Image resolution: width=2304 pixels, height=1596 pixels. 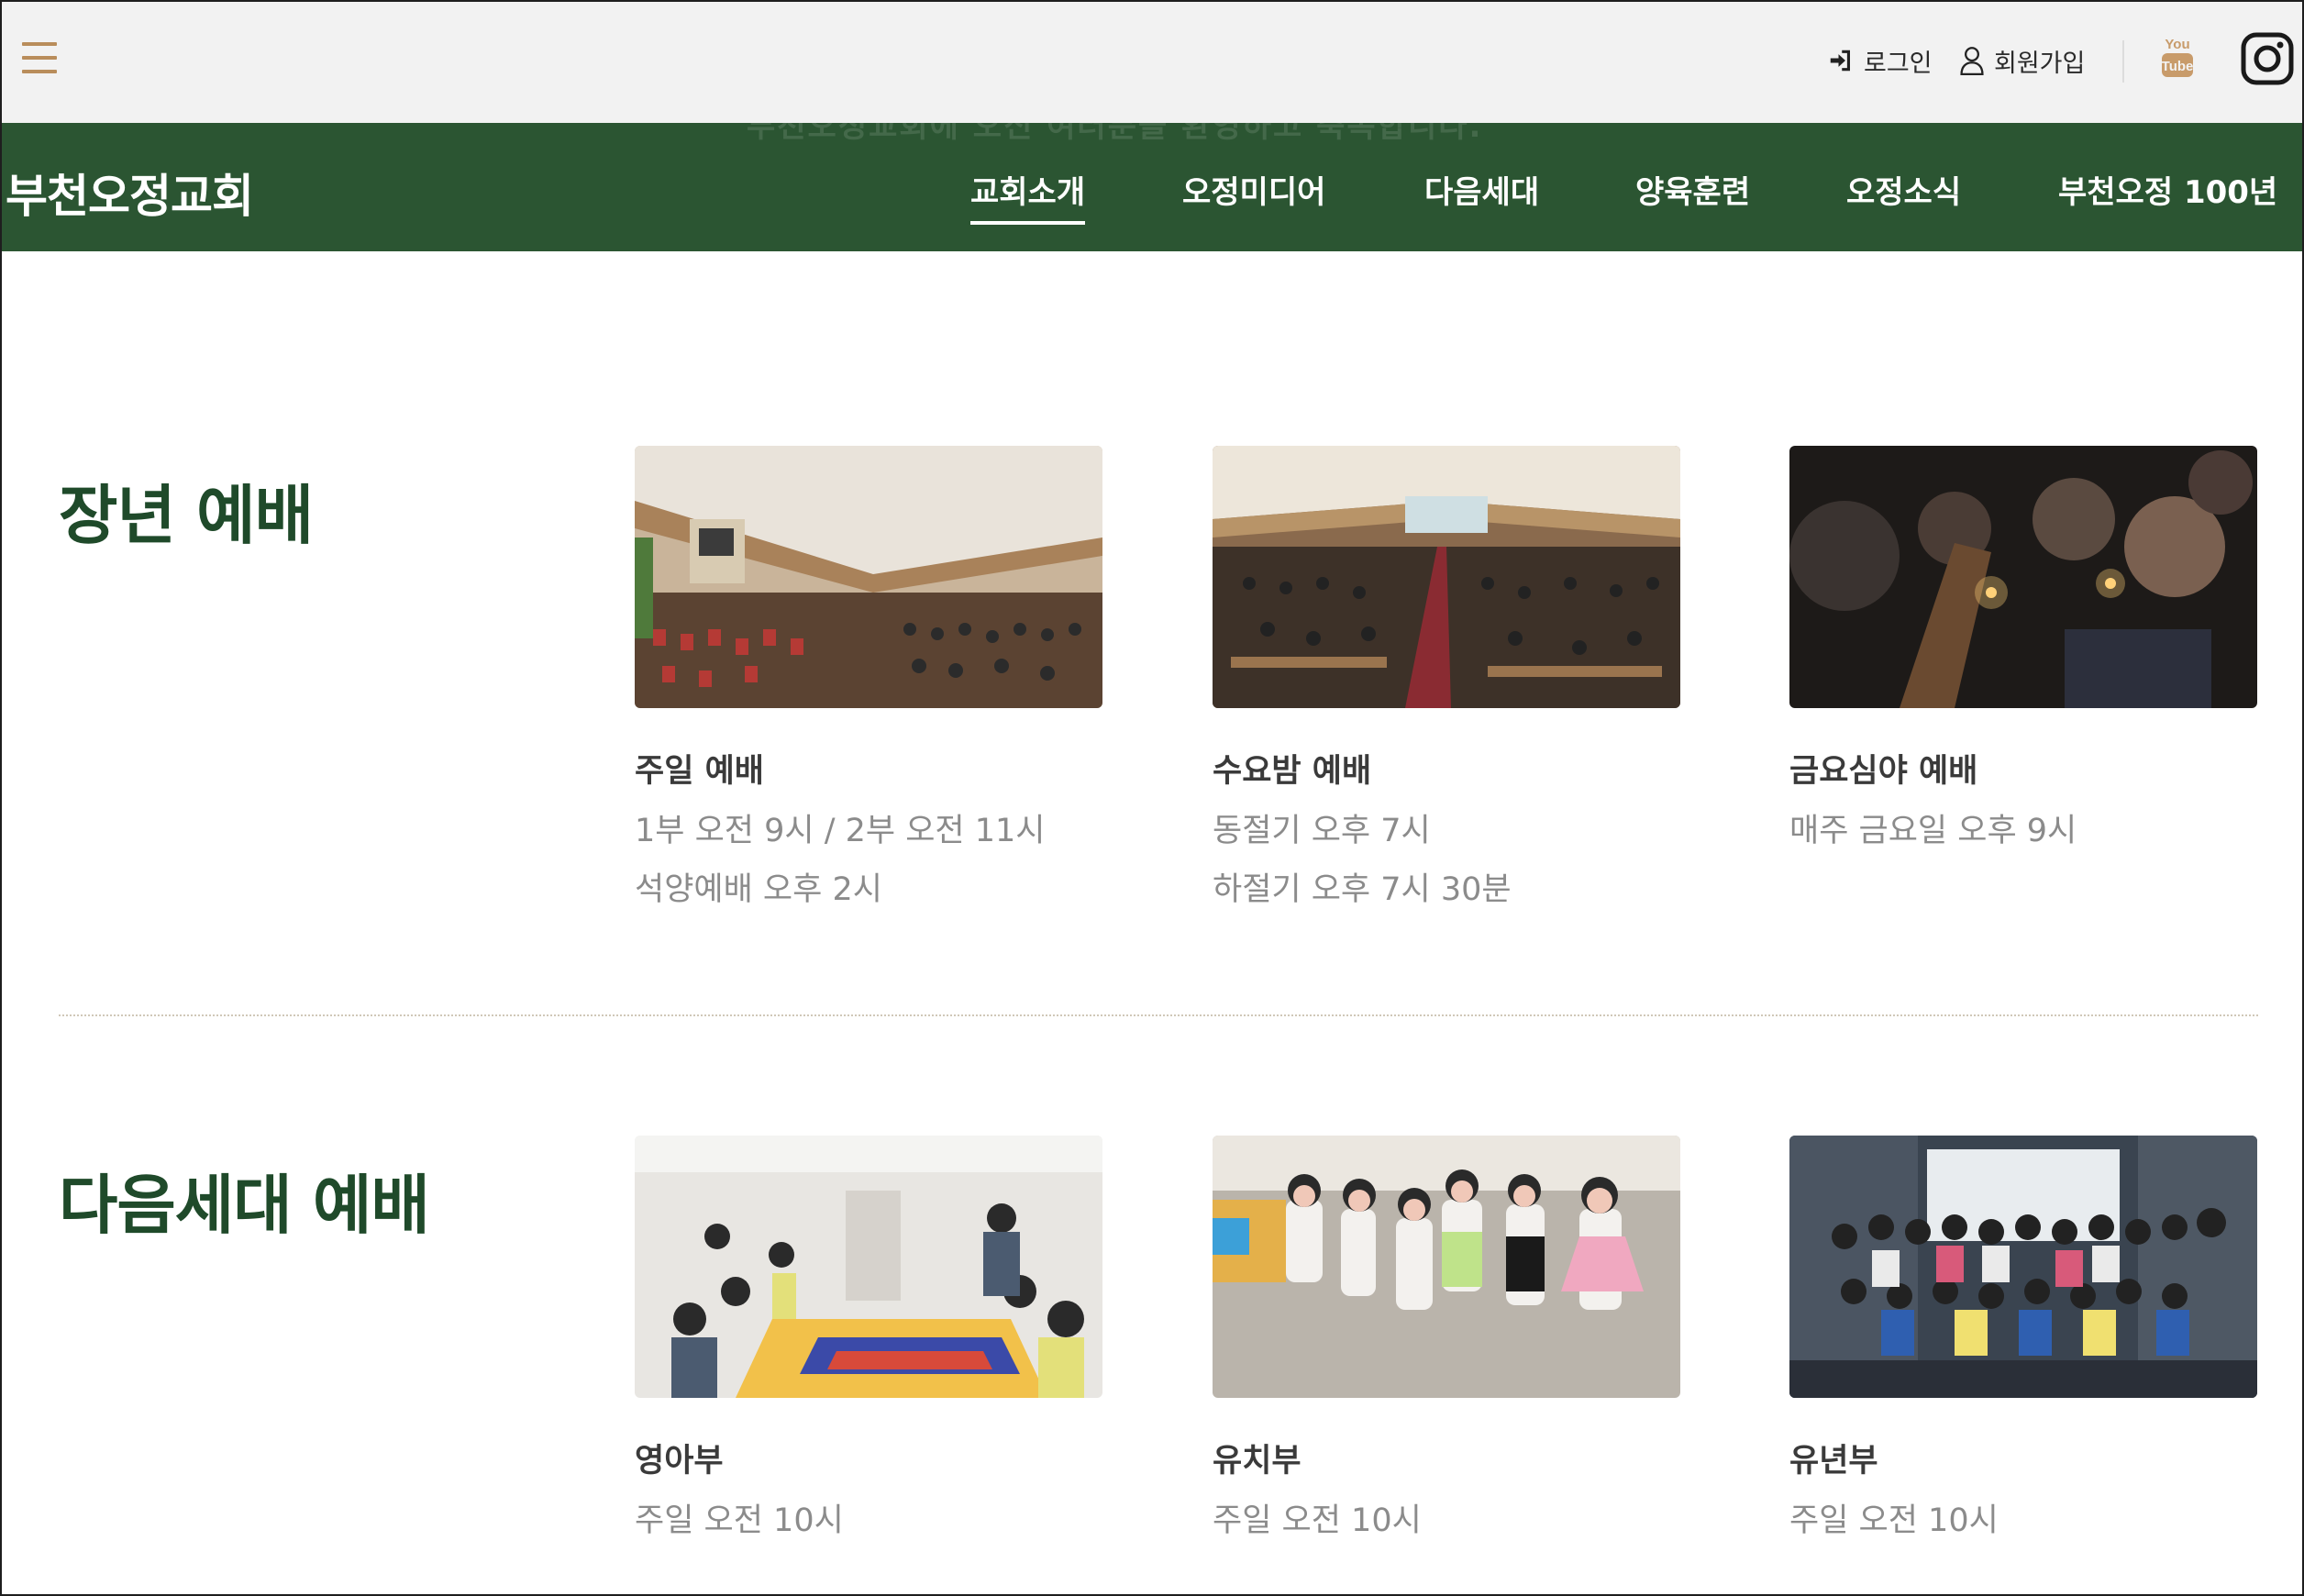 What do you see at coordinates (2023, 577) in the screenshot?
I see `friday-worship-photo` at bounding box center [2023, 577].